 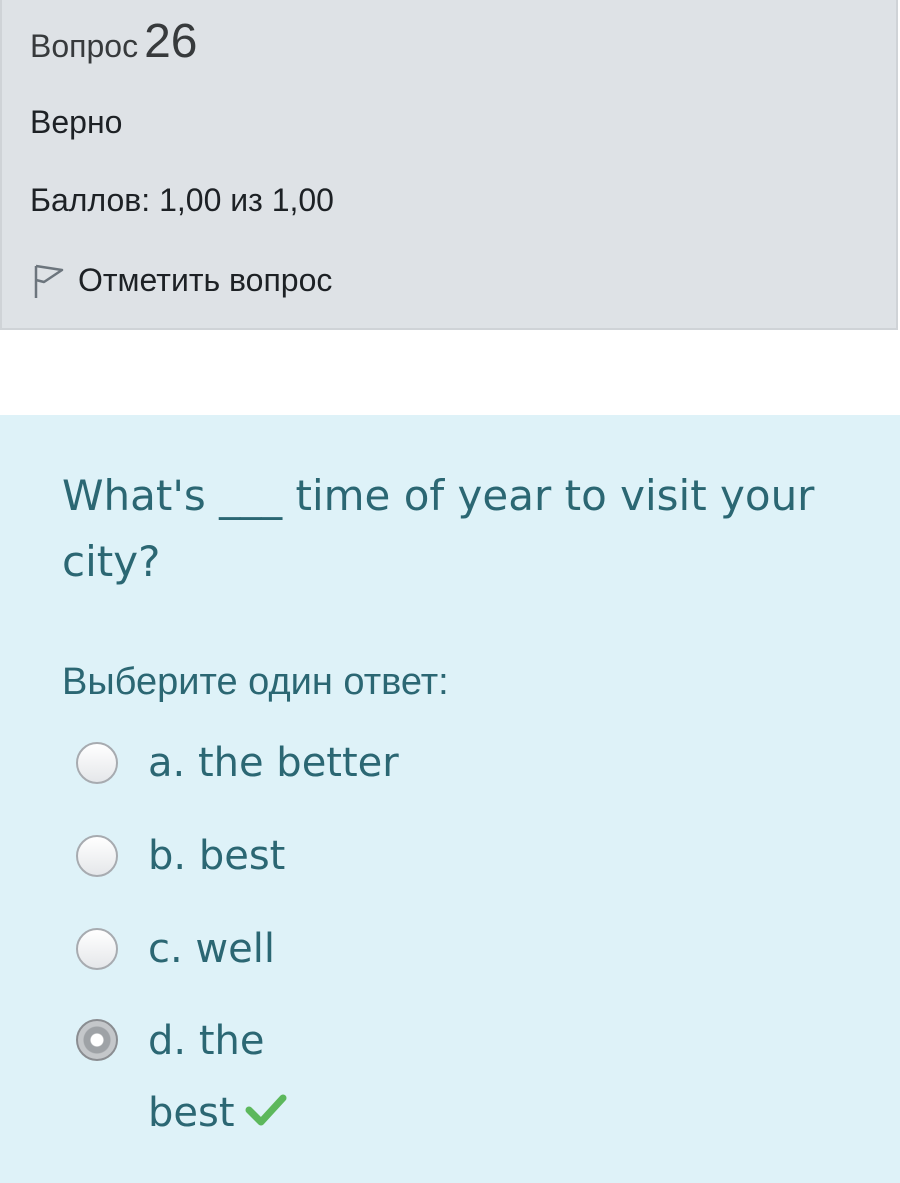 What do you see at coordinates (84, 46) in the screenshot?
I see `question-number-label: Вопрос` at bounding box center [84, 46].